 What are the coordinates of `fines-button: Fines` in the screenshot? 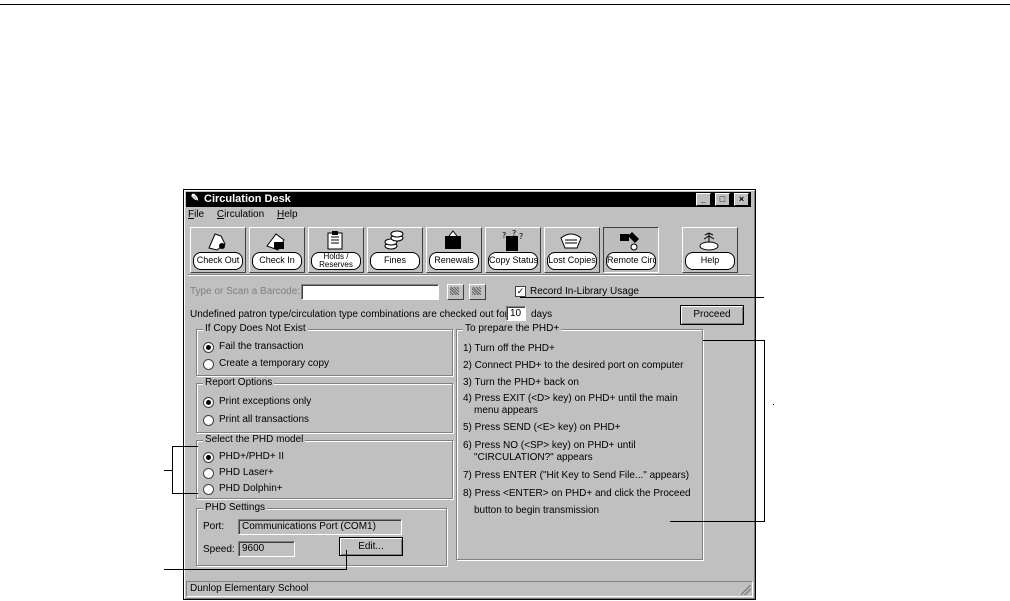 It's located at (395, 250).